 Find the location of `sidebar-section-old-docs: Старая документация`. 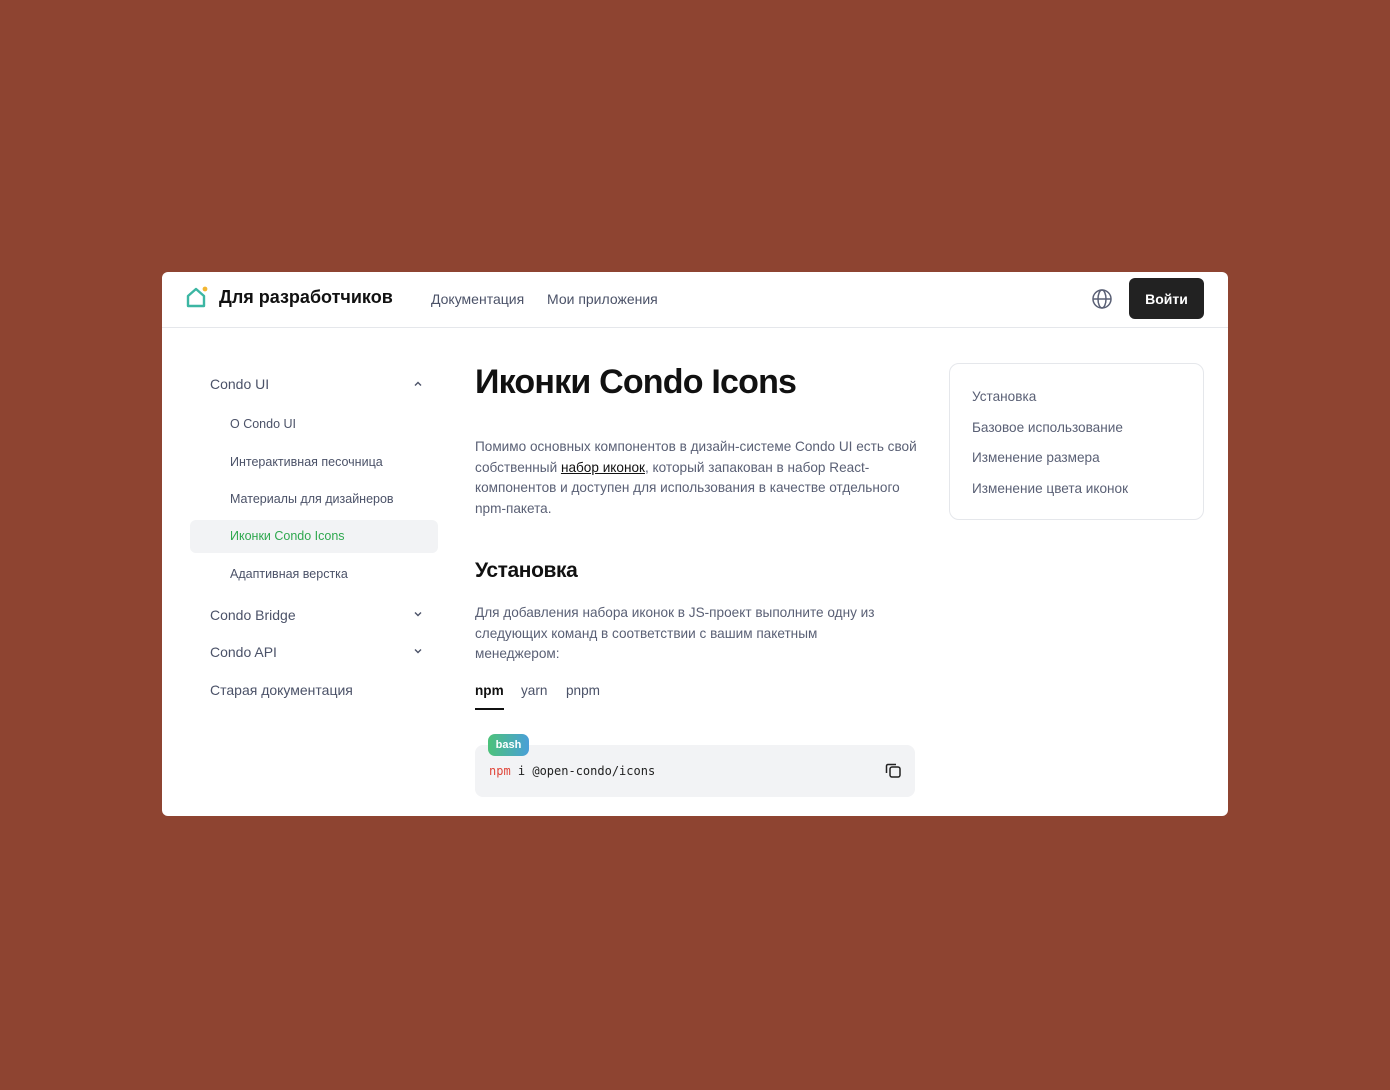

sidebar-section-old-docs: Старая документация is located at coordinates (281, 690).